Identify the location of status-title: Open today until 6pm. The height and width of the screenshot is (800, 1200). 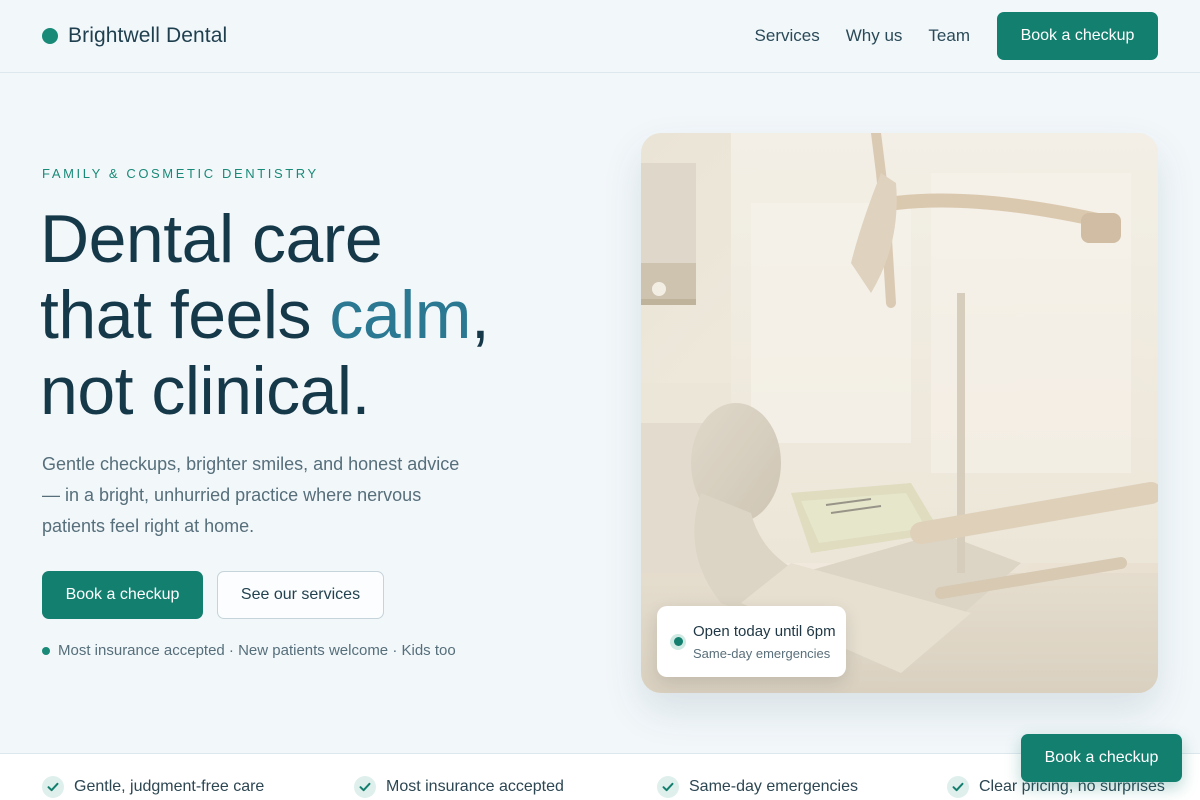
(764, 631).